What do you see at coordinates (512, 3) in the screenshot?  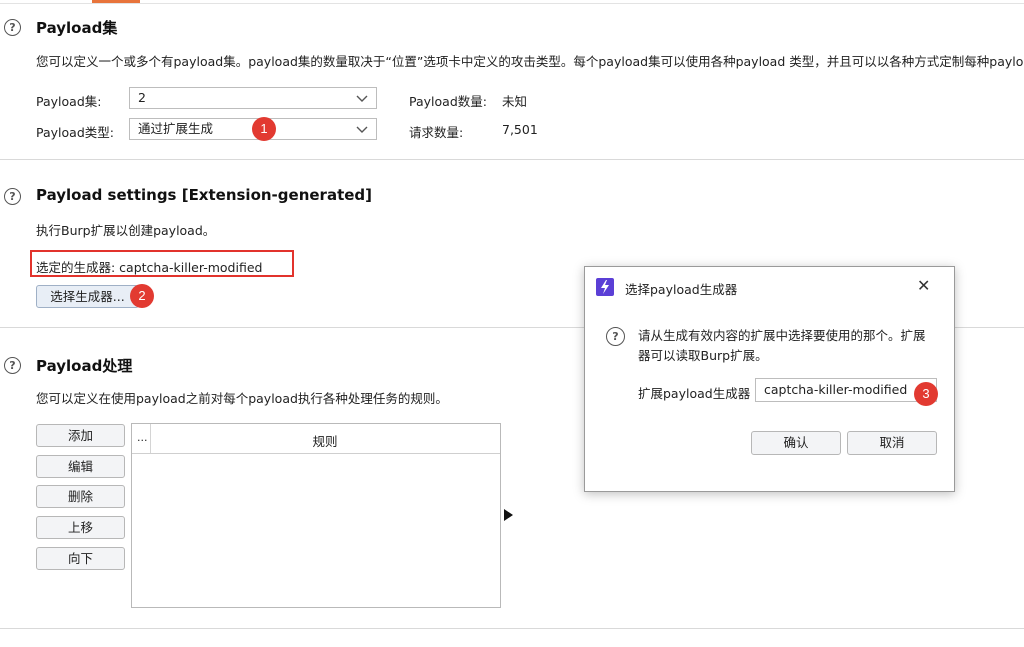 I see `top-border` at bounding box center [512, 3].